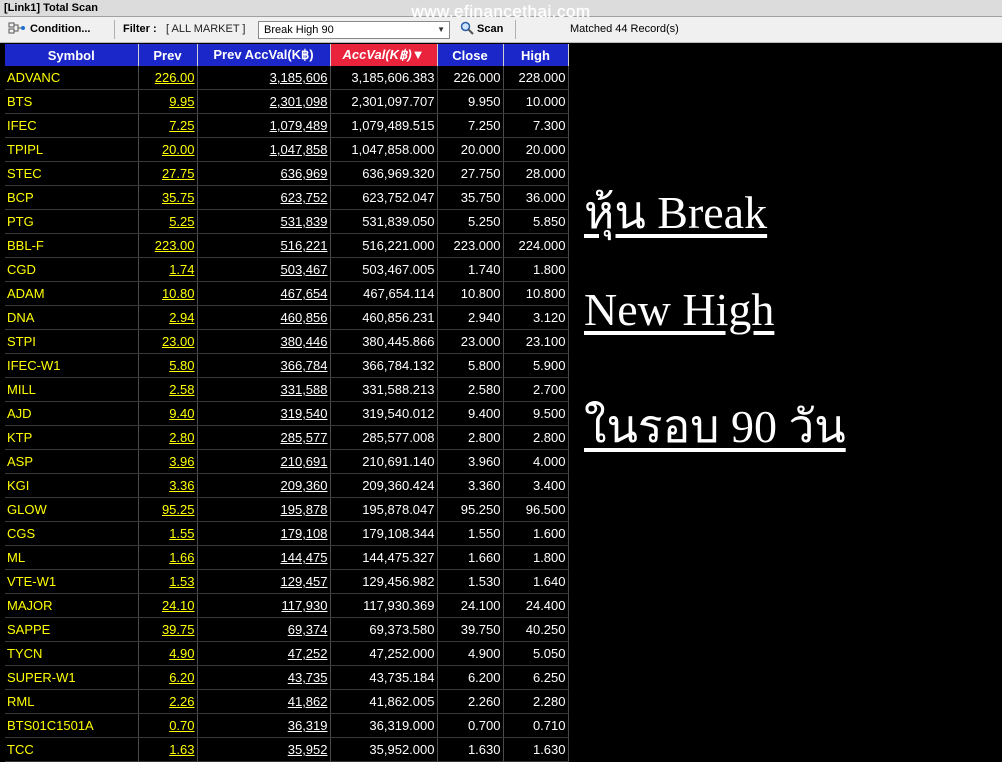 The width and height of the screenshot is (1002, 762). What do you see at coordinates (264, 749) in the screenshot?
I see `col-prev-accval-cell: 35,952` at bounding box center [264, 749].